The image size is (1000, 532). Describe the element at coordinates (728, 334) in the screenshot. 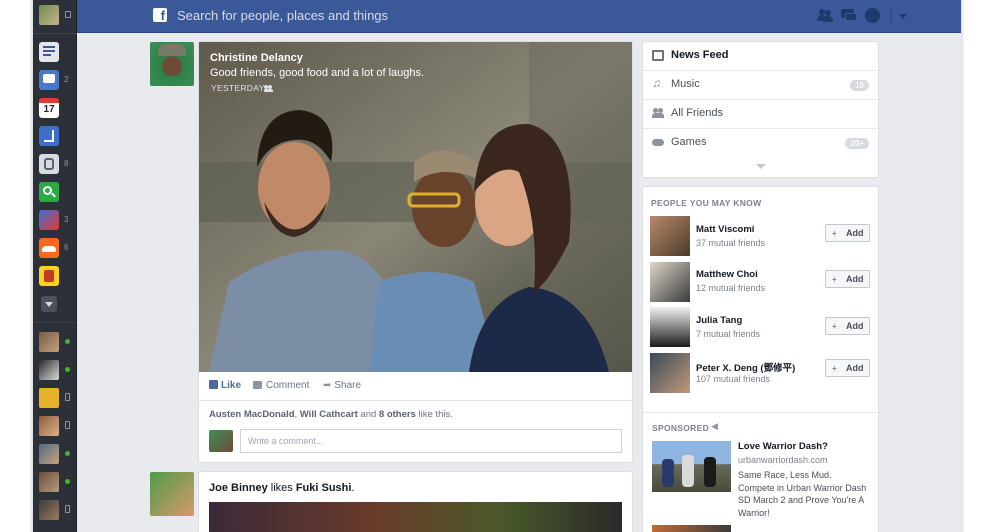

I see `mutual-friends: 7 mutual friends` at that location.